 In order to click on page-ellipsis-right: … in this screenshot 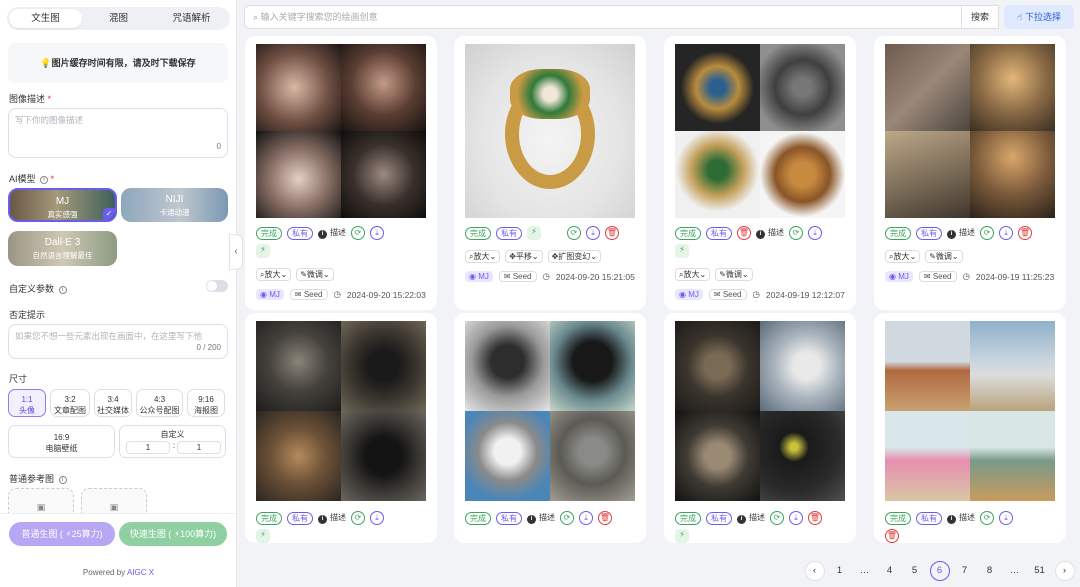, I will do `click(1015, 571)`.